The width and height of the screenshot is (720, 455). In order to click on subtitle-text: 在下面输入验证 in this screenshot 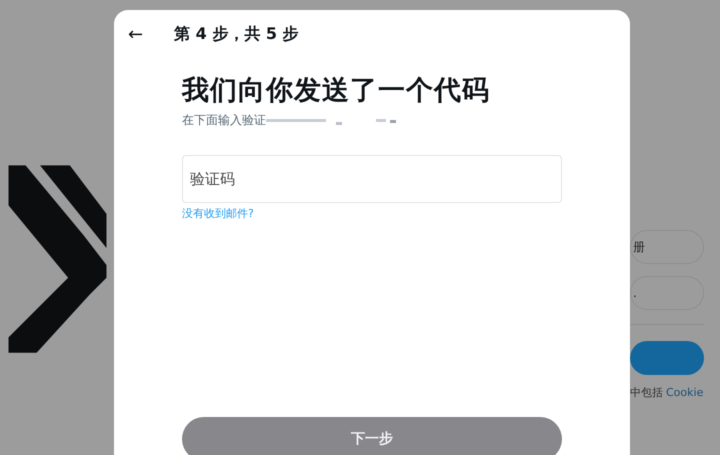, I will do `click(224, 120)`.